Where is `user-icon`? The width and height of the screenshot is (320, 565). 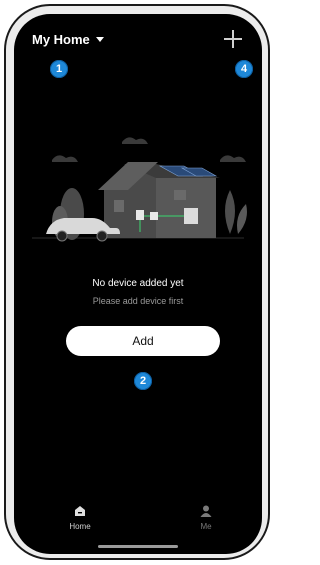 user-icon is located at coordinates (206, 511).